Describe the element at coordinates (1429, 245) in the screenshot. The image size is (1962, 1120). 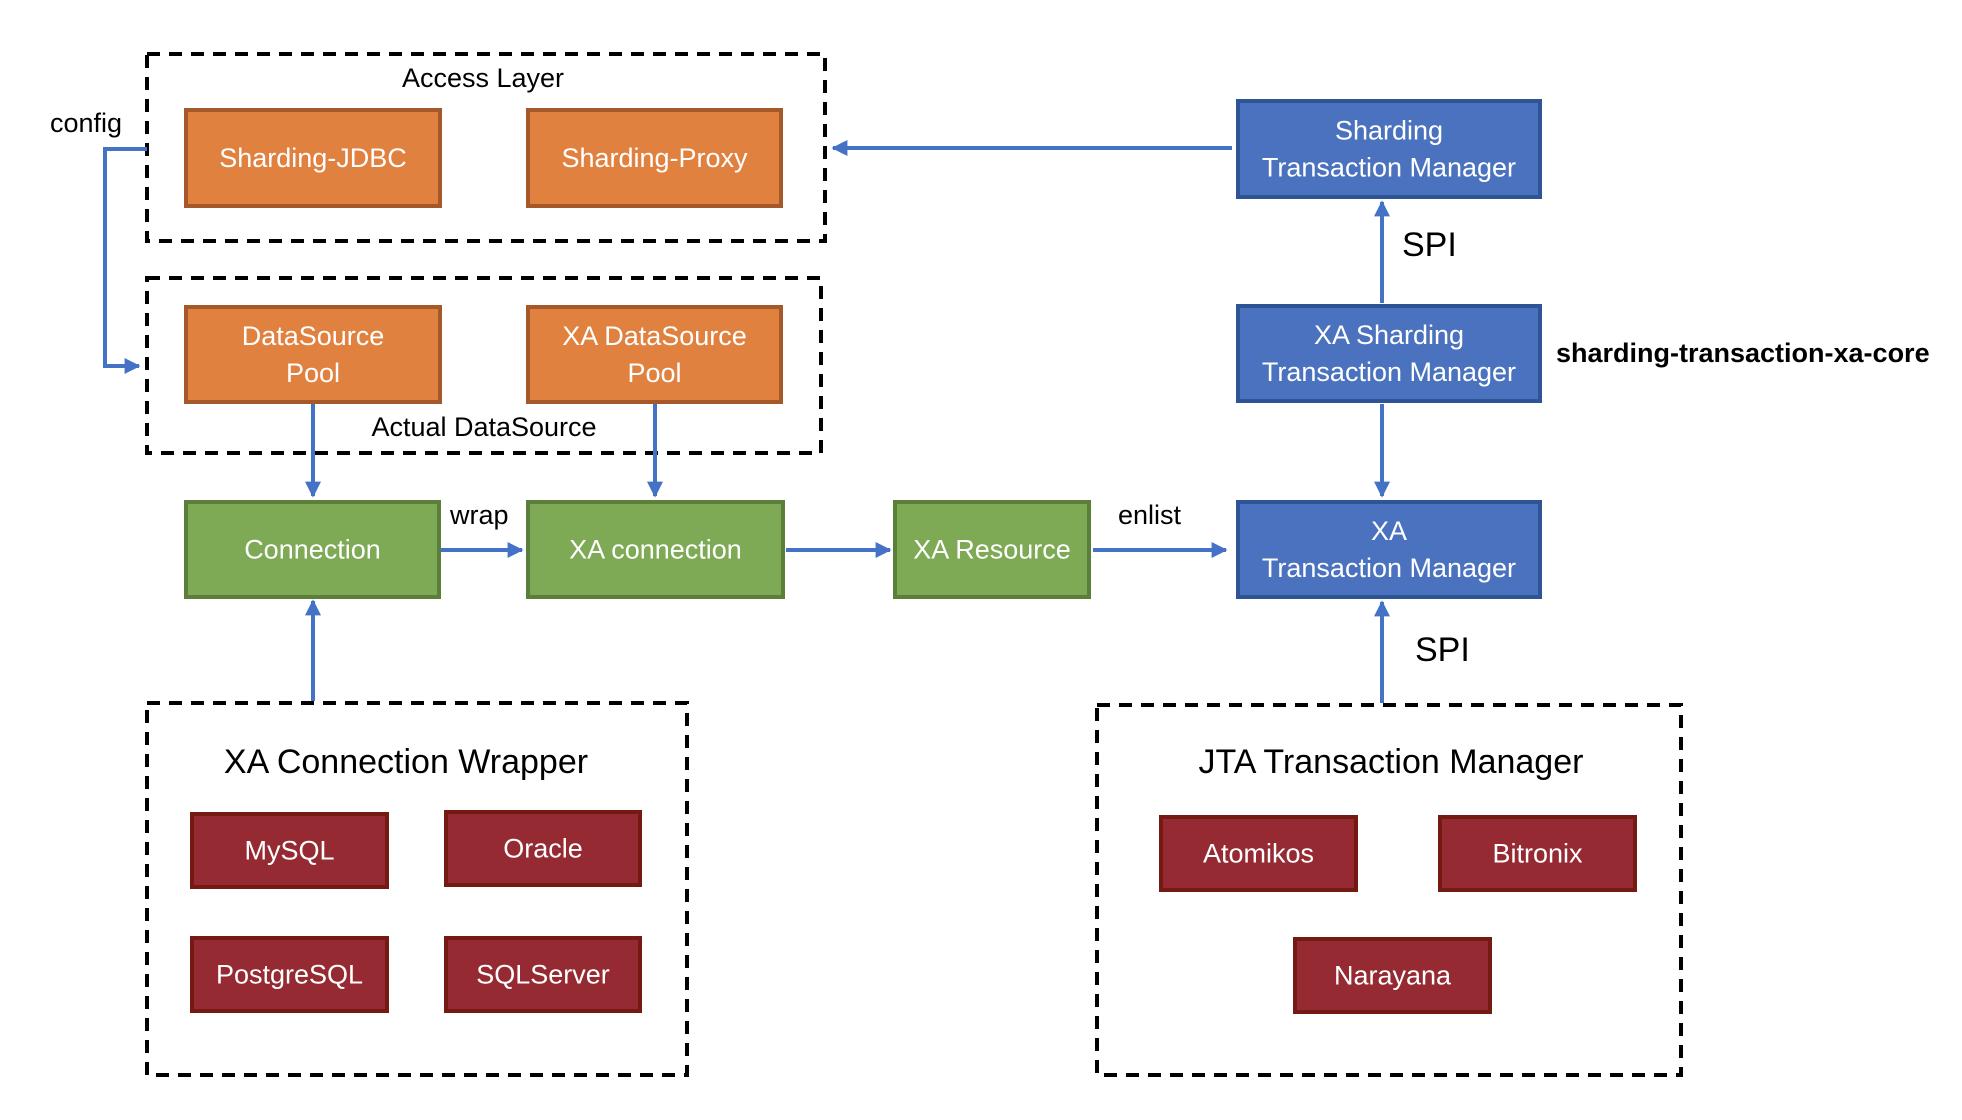
I see `spi-top-label: SPI` at that location.